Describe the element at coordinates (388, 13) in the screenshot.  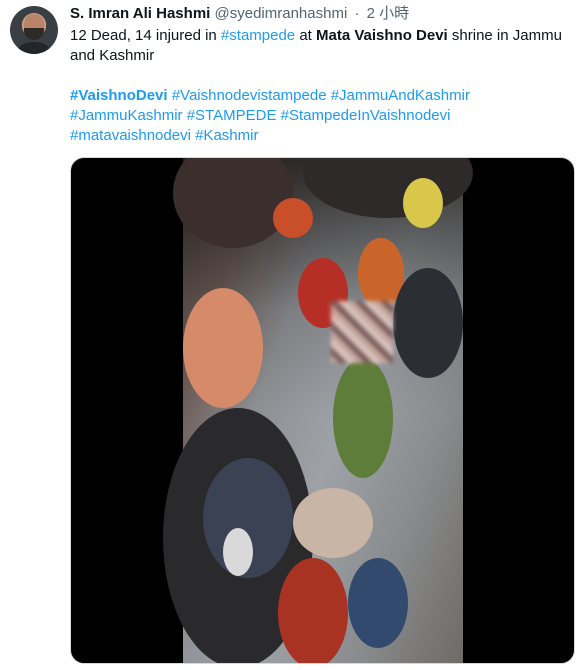
I see `tweet-timestamp: 2 小時` at that location.